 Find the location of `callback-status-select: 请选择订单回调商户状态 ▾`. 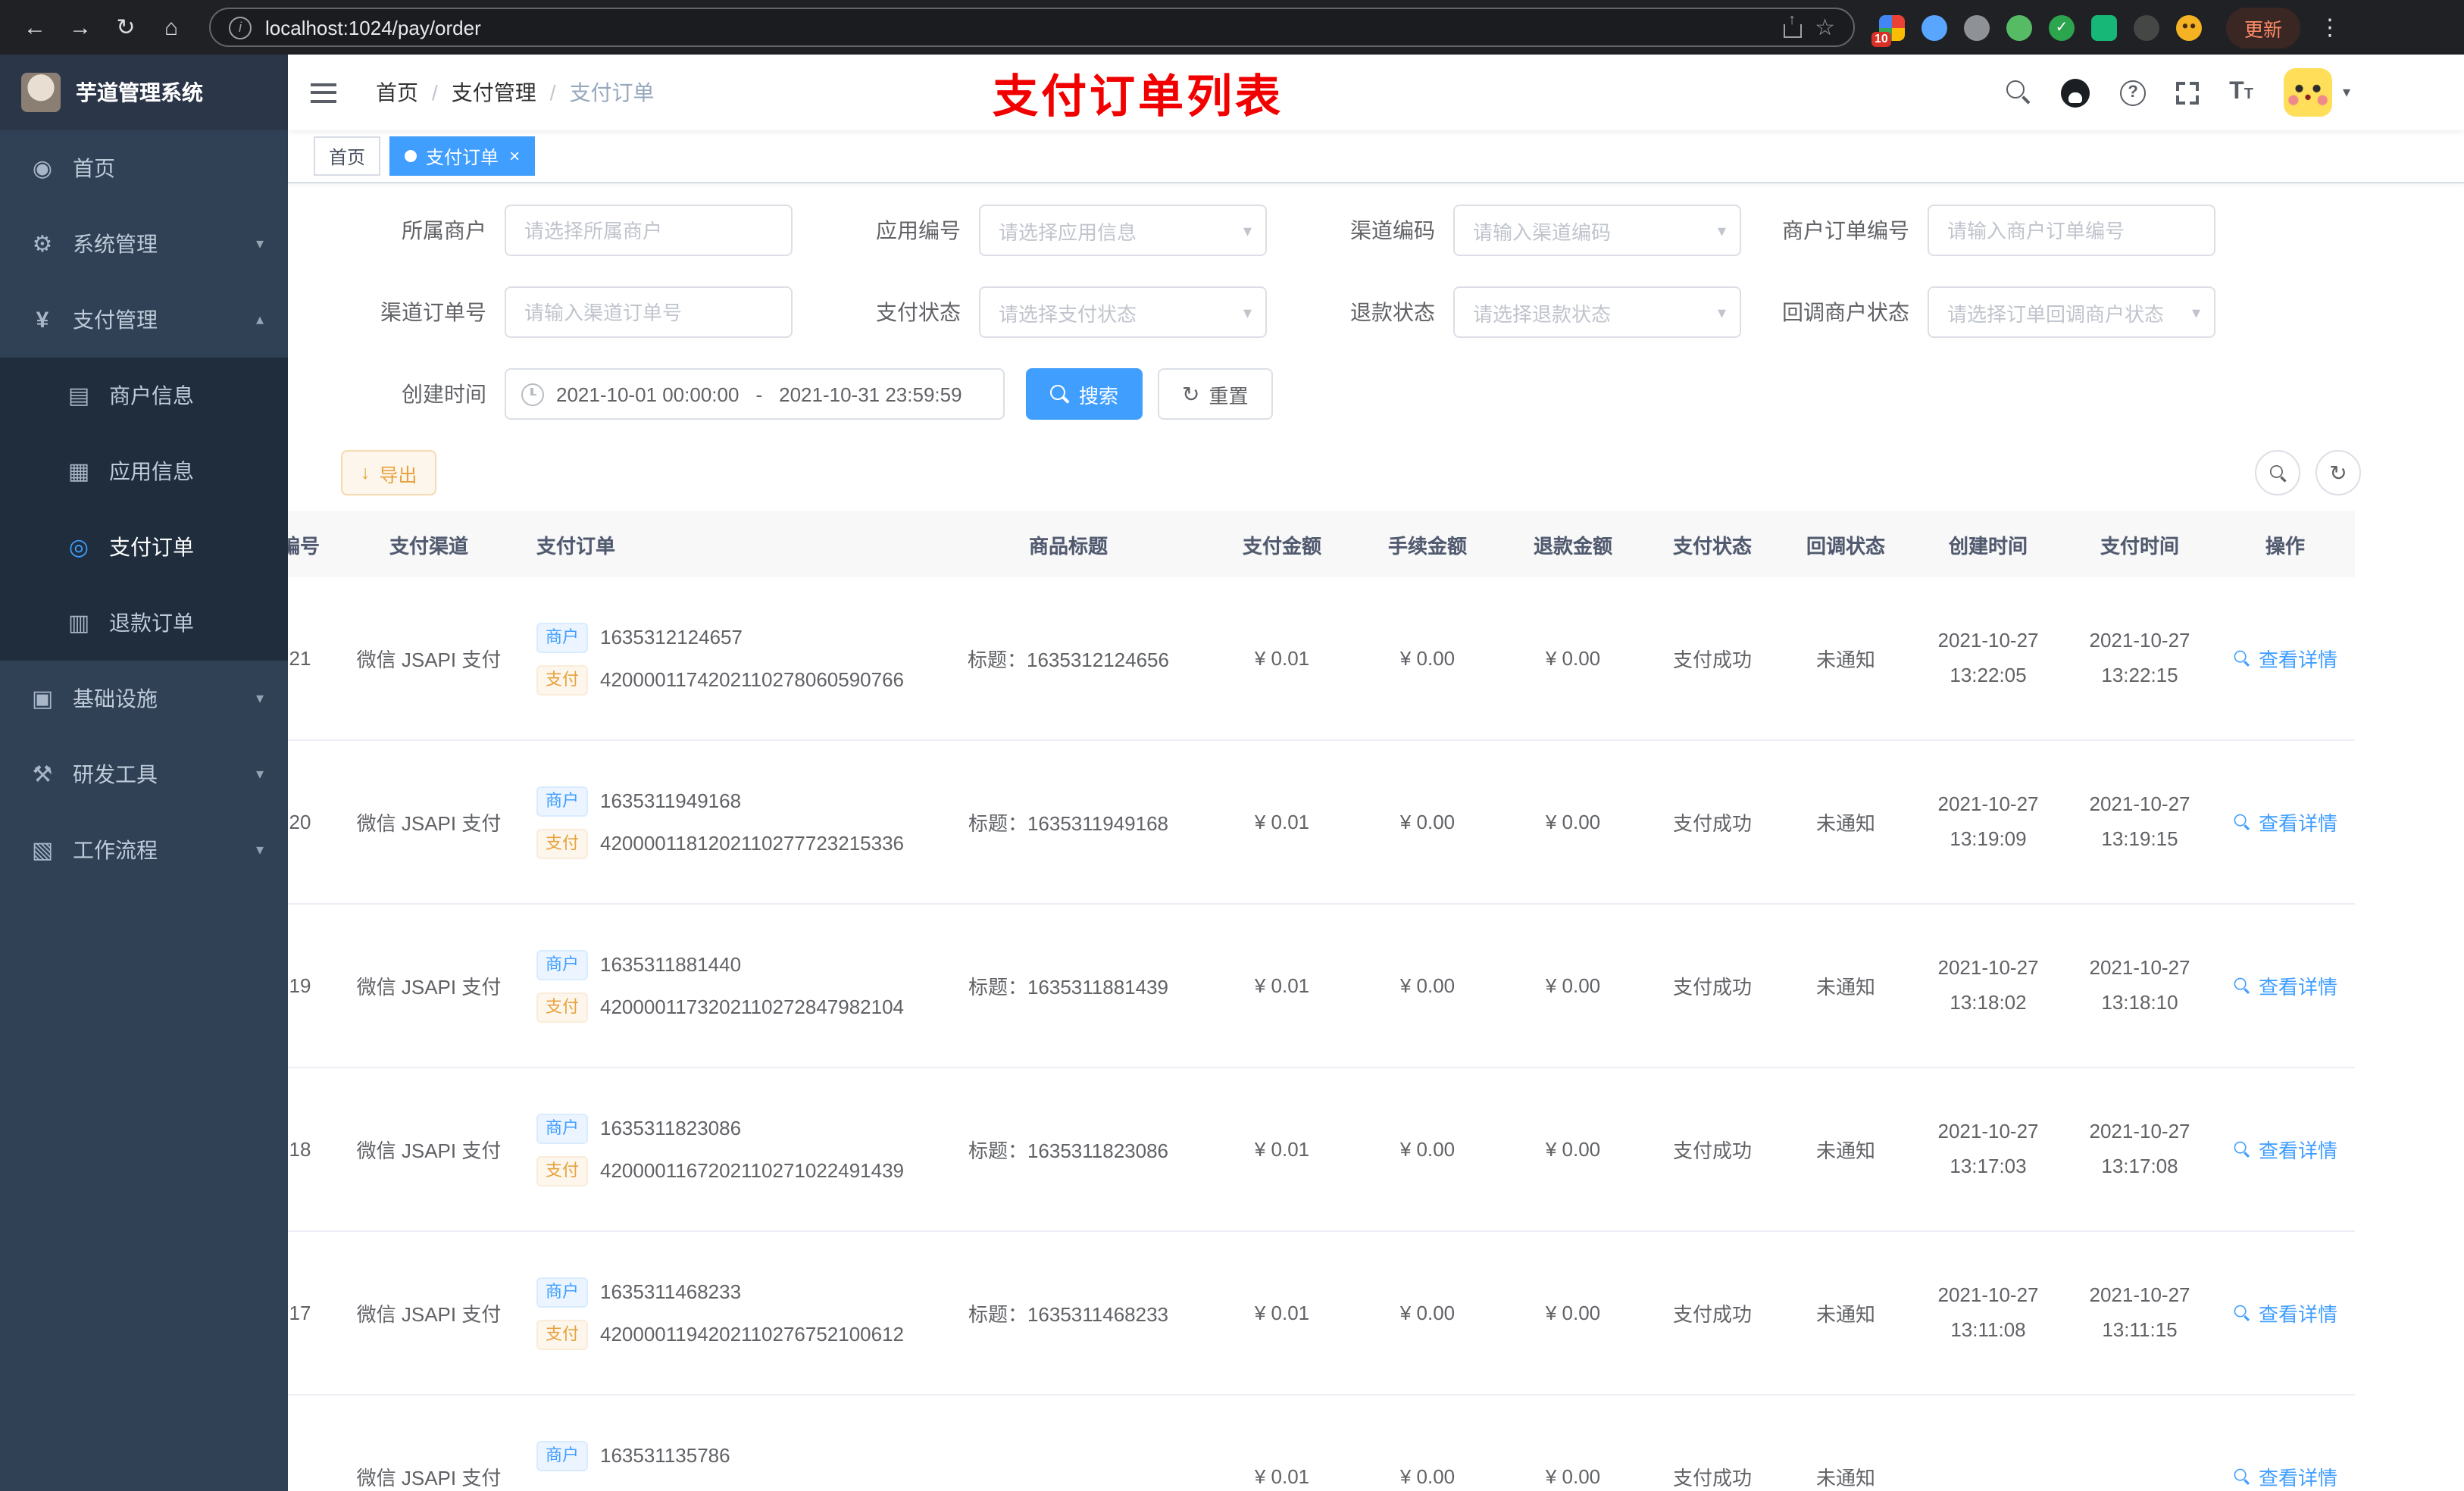

callback-status-select: 请选择订单回调商户状态 ▾ is located at coordinates (2071, 312).